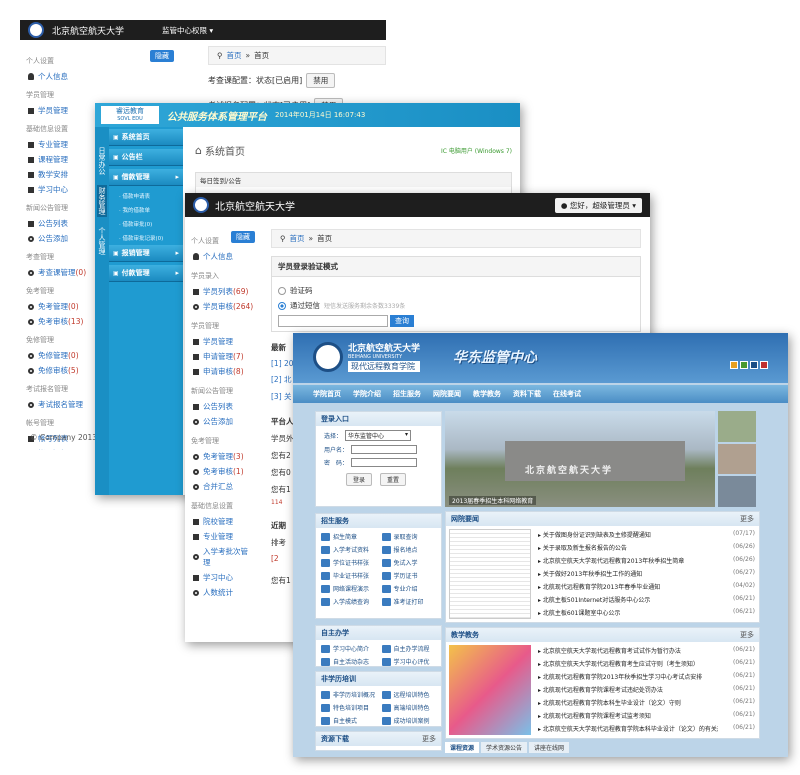  What do you see at coordinates (378, 435) in the screenshot?
I see `center-select: 华东监管中心 ▾` at bounding box center [378, 435].